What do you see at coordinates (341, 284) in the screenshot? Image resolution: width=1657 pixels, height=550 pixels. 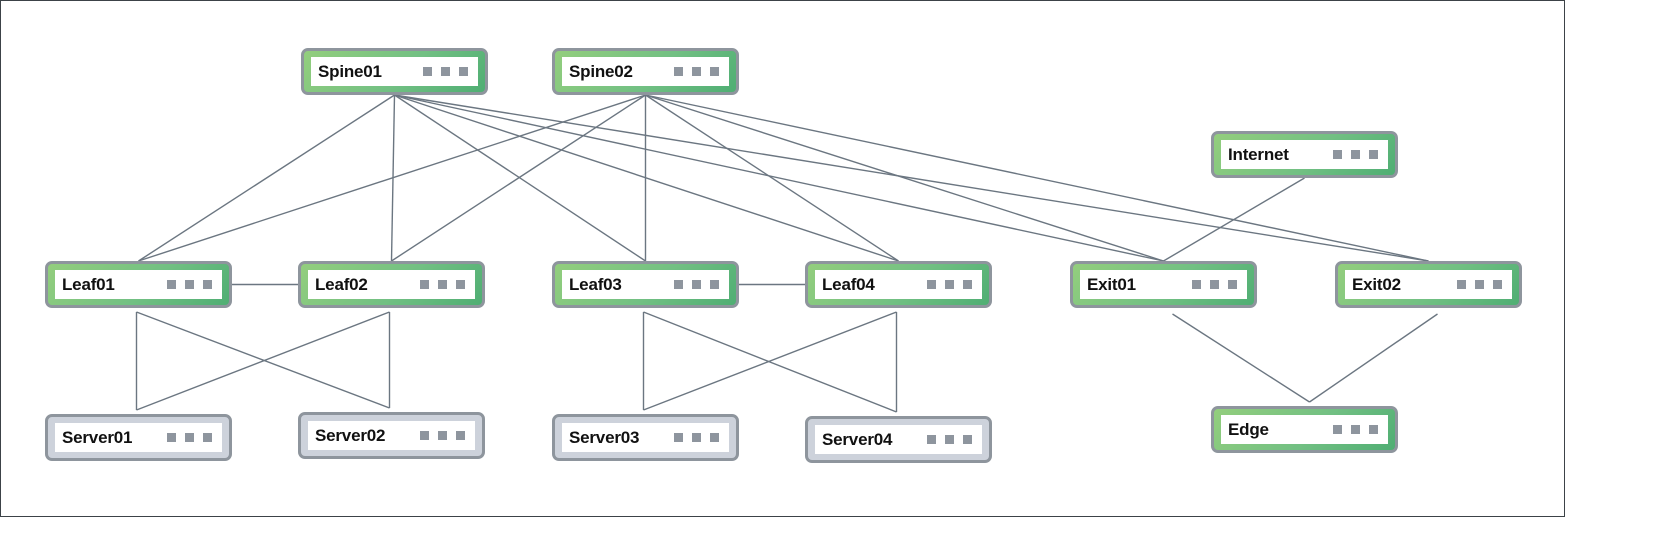 I see `node-label: Leaf02` at bounding box center [341, 284].